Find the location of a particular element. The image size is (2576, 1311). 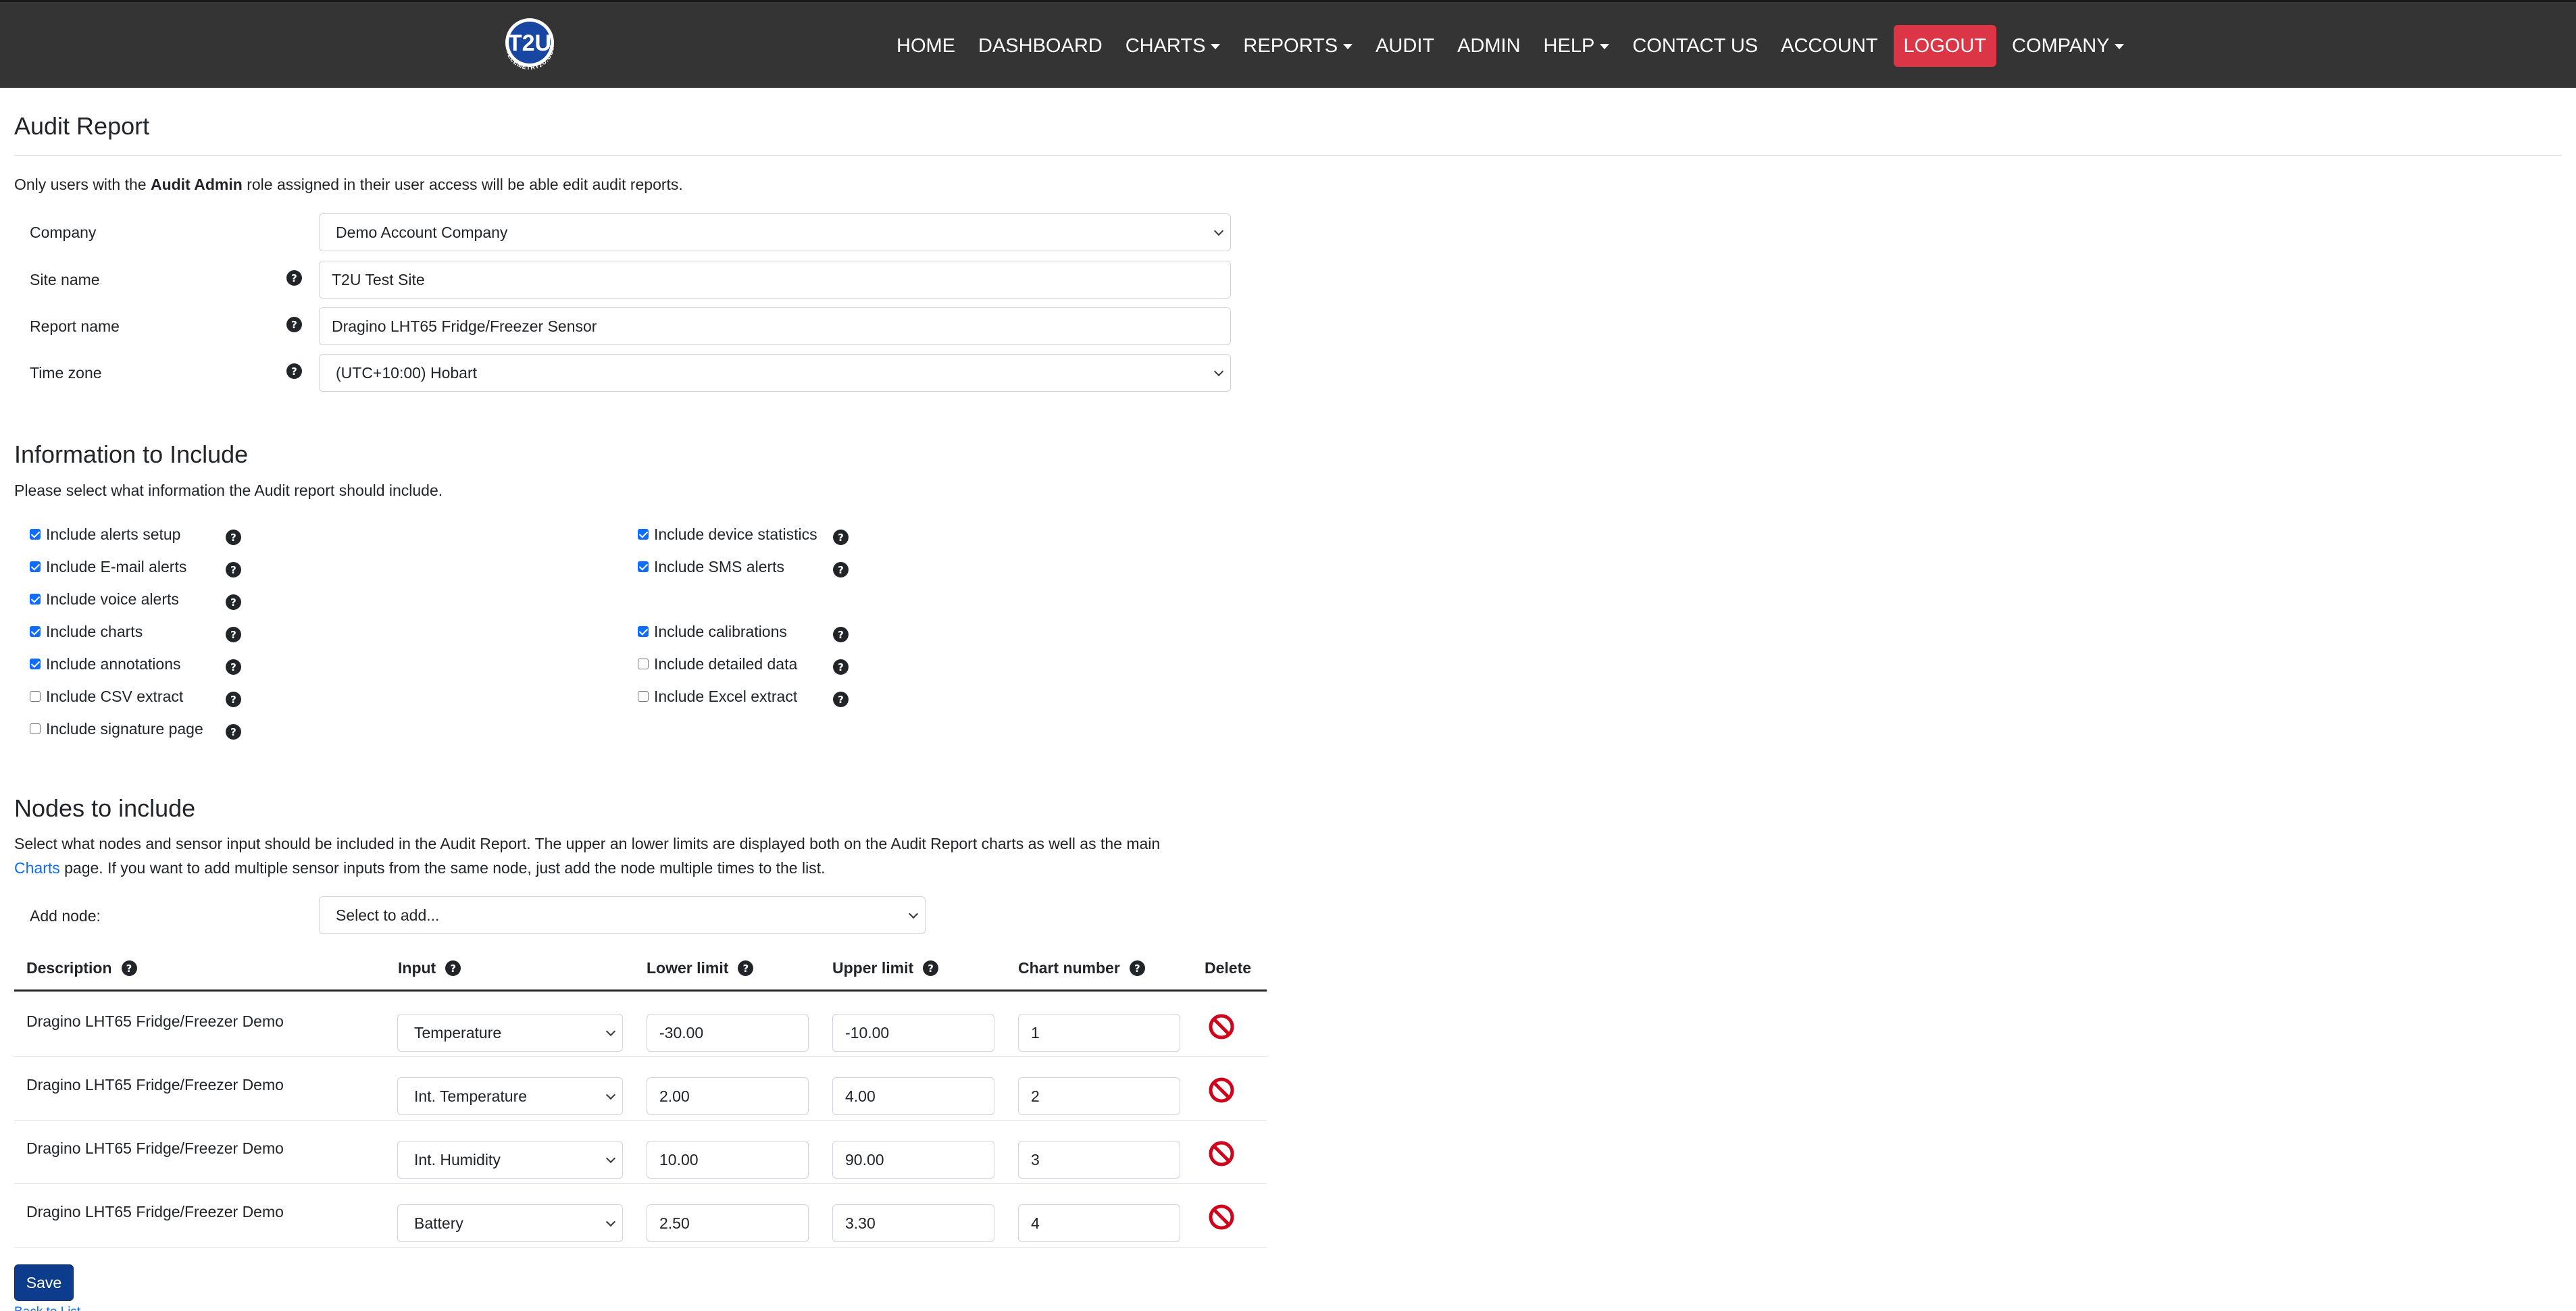

company-select: Demo Account Company is located at coordinates (775, 232).